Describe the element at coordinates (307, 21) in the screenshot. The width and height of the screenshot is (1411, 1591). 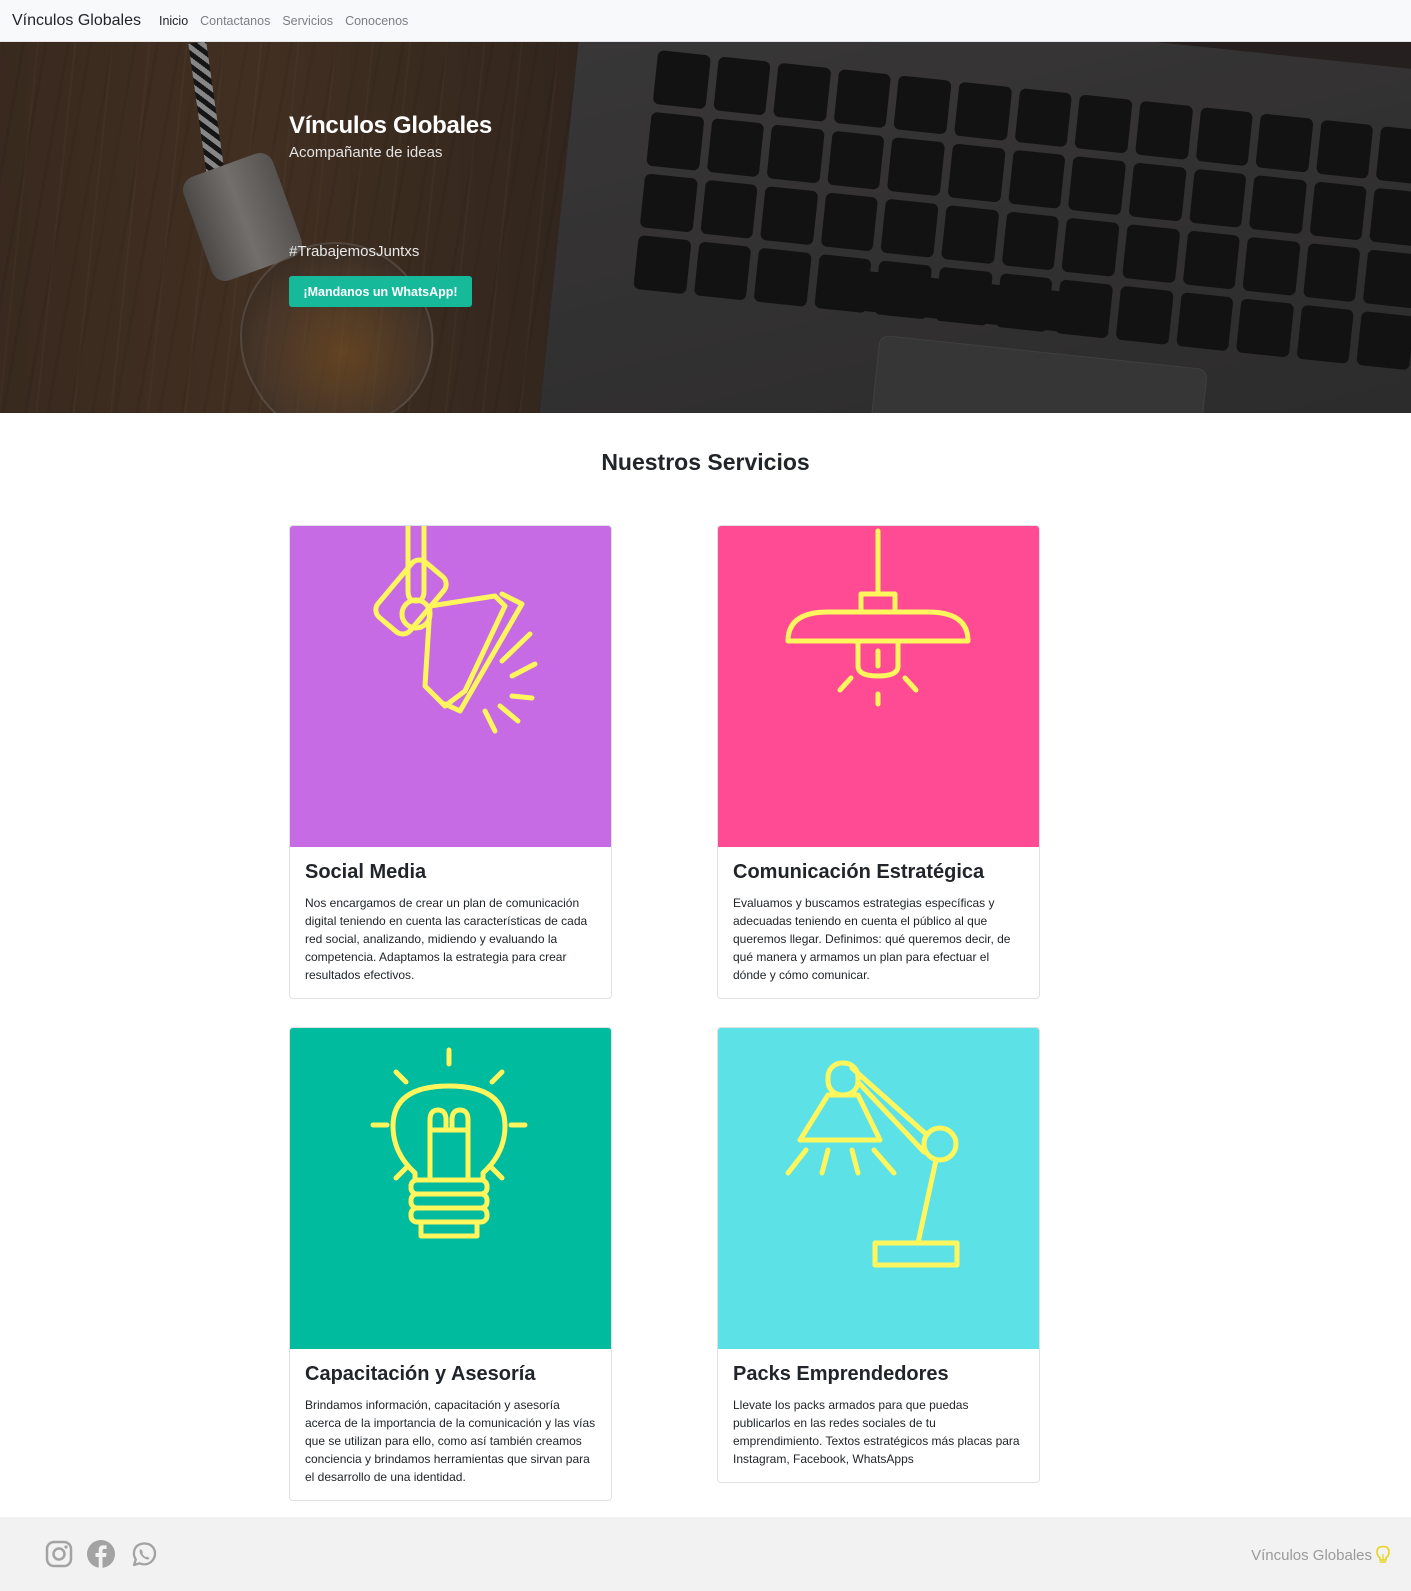
I see `nav-link-servicios: Servicios` at that location.